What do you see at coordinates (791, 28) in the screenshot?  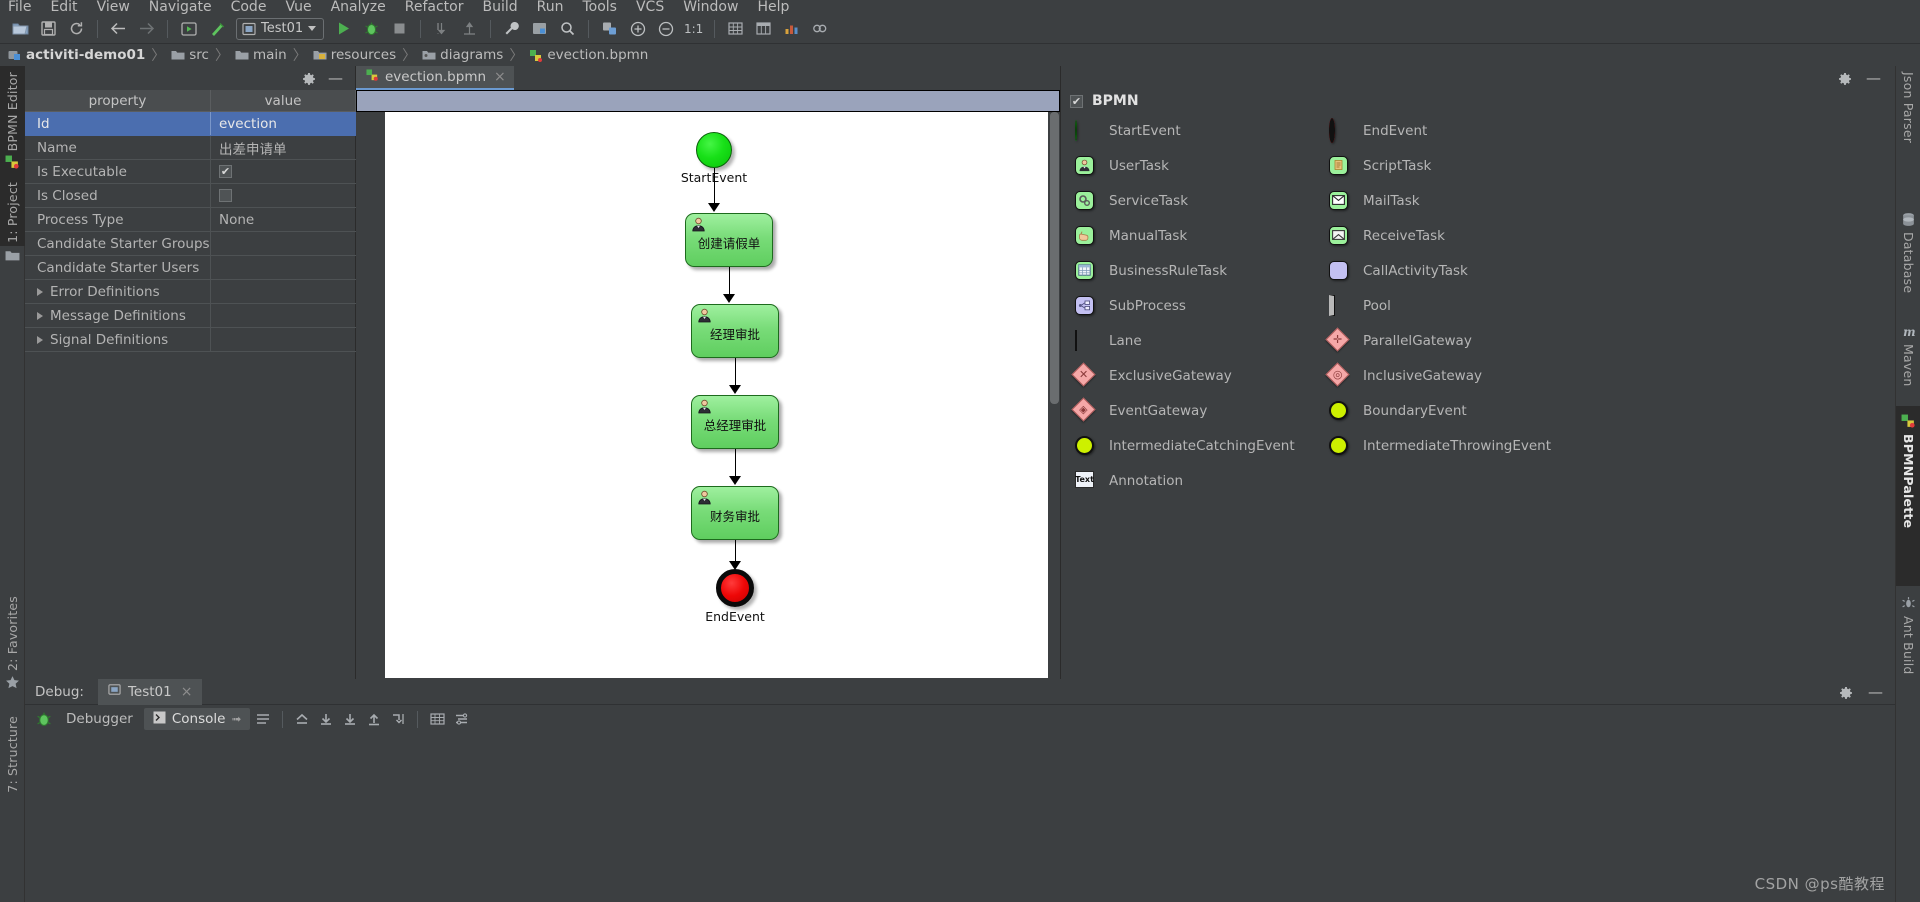 I see `chart-icon` at bounding box center [791, 28].